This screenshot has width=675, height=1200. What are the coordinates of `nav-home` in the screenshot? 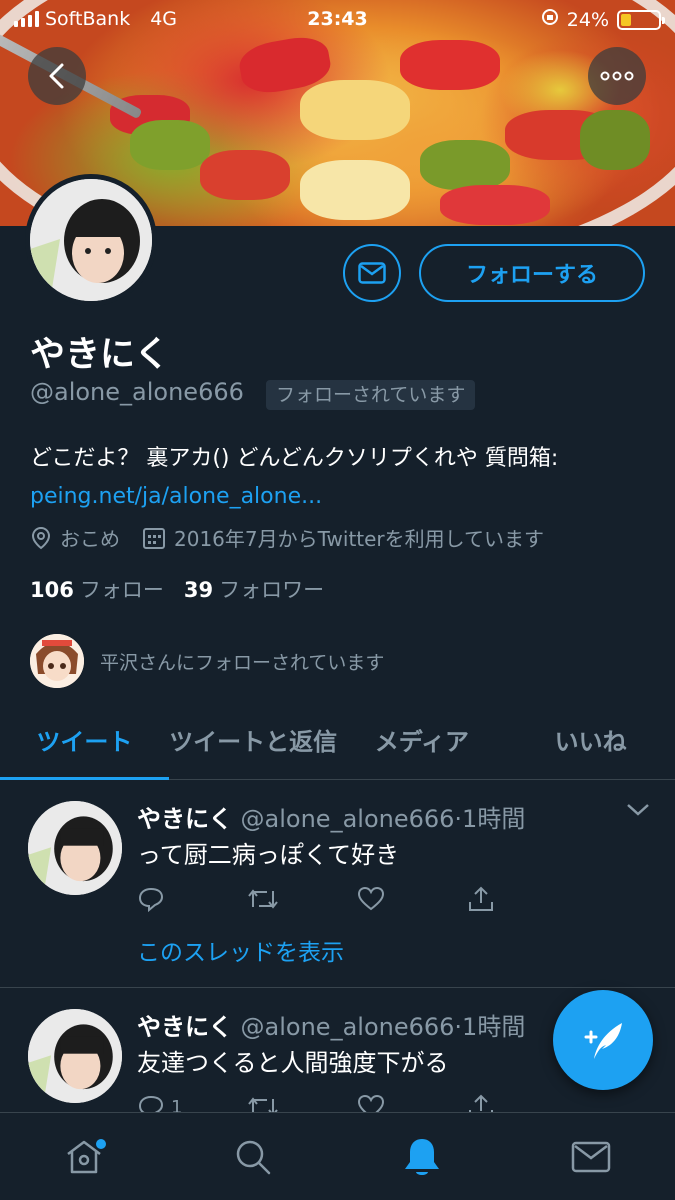 It's located at (84, 1156).